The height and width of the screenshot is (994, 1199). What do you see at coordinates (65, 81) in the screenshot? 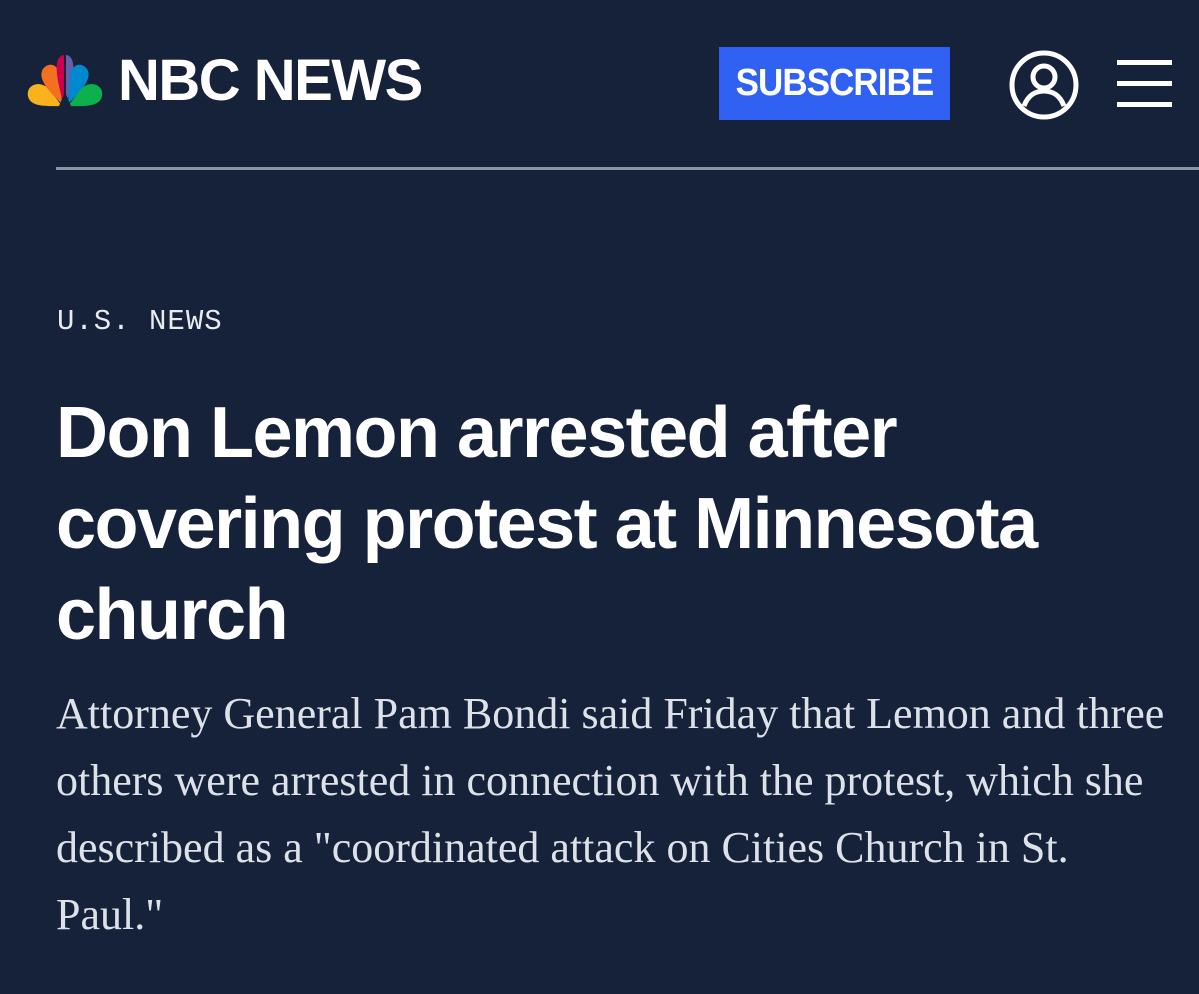
I see `peacock-icon` at bounding box center [65, 81].